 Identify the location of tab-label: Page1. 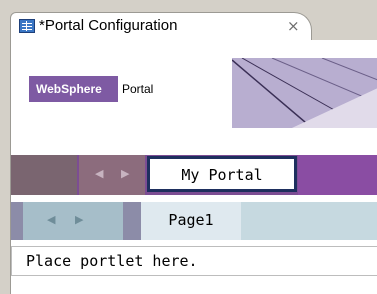
(191, 220).